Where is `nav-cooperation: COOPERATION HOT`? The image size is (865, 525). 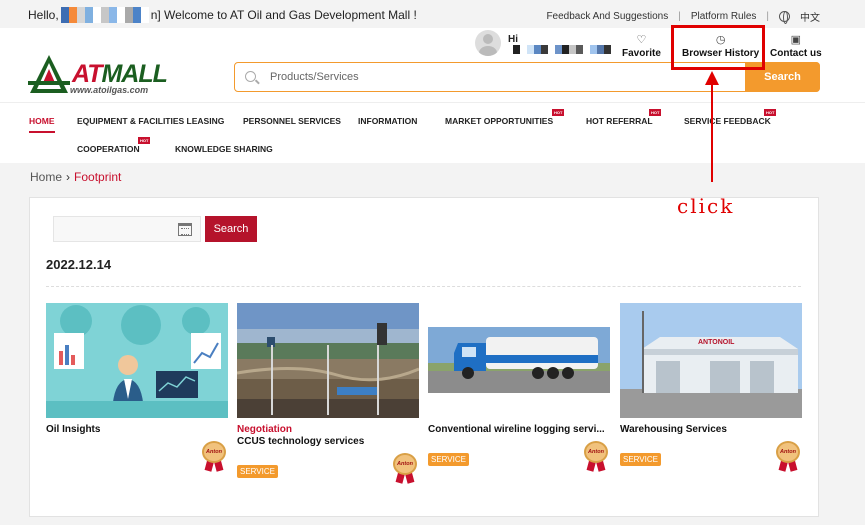
nav-cooperation: COOPERATION HOT is located at coordinates (114, 145).